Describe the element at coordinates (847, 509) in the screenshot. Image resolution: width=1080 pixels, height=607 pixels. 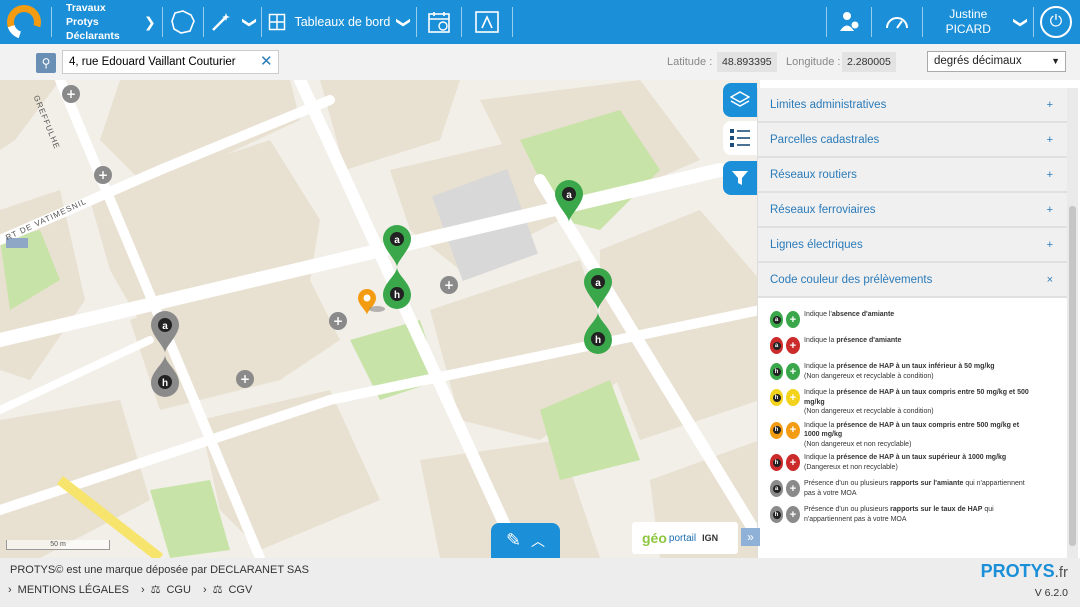
I see `legend-text-pre: Présence d'un ou plusieurs` at that location.